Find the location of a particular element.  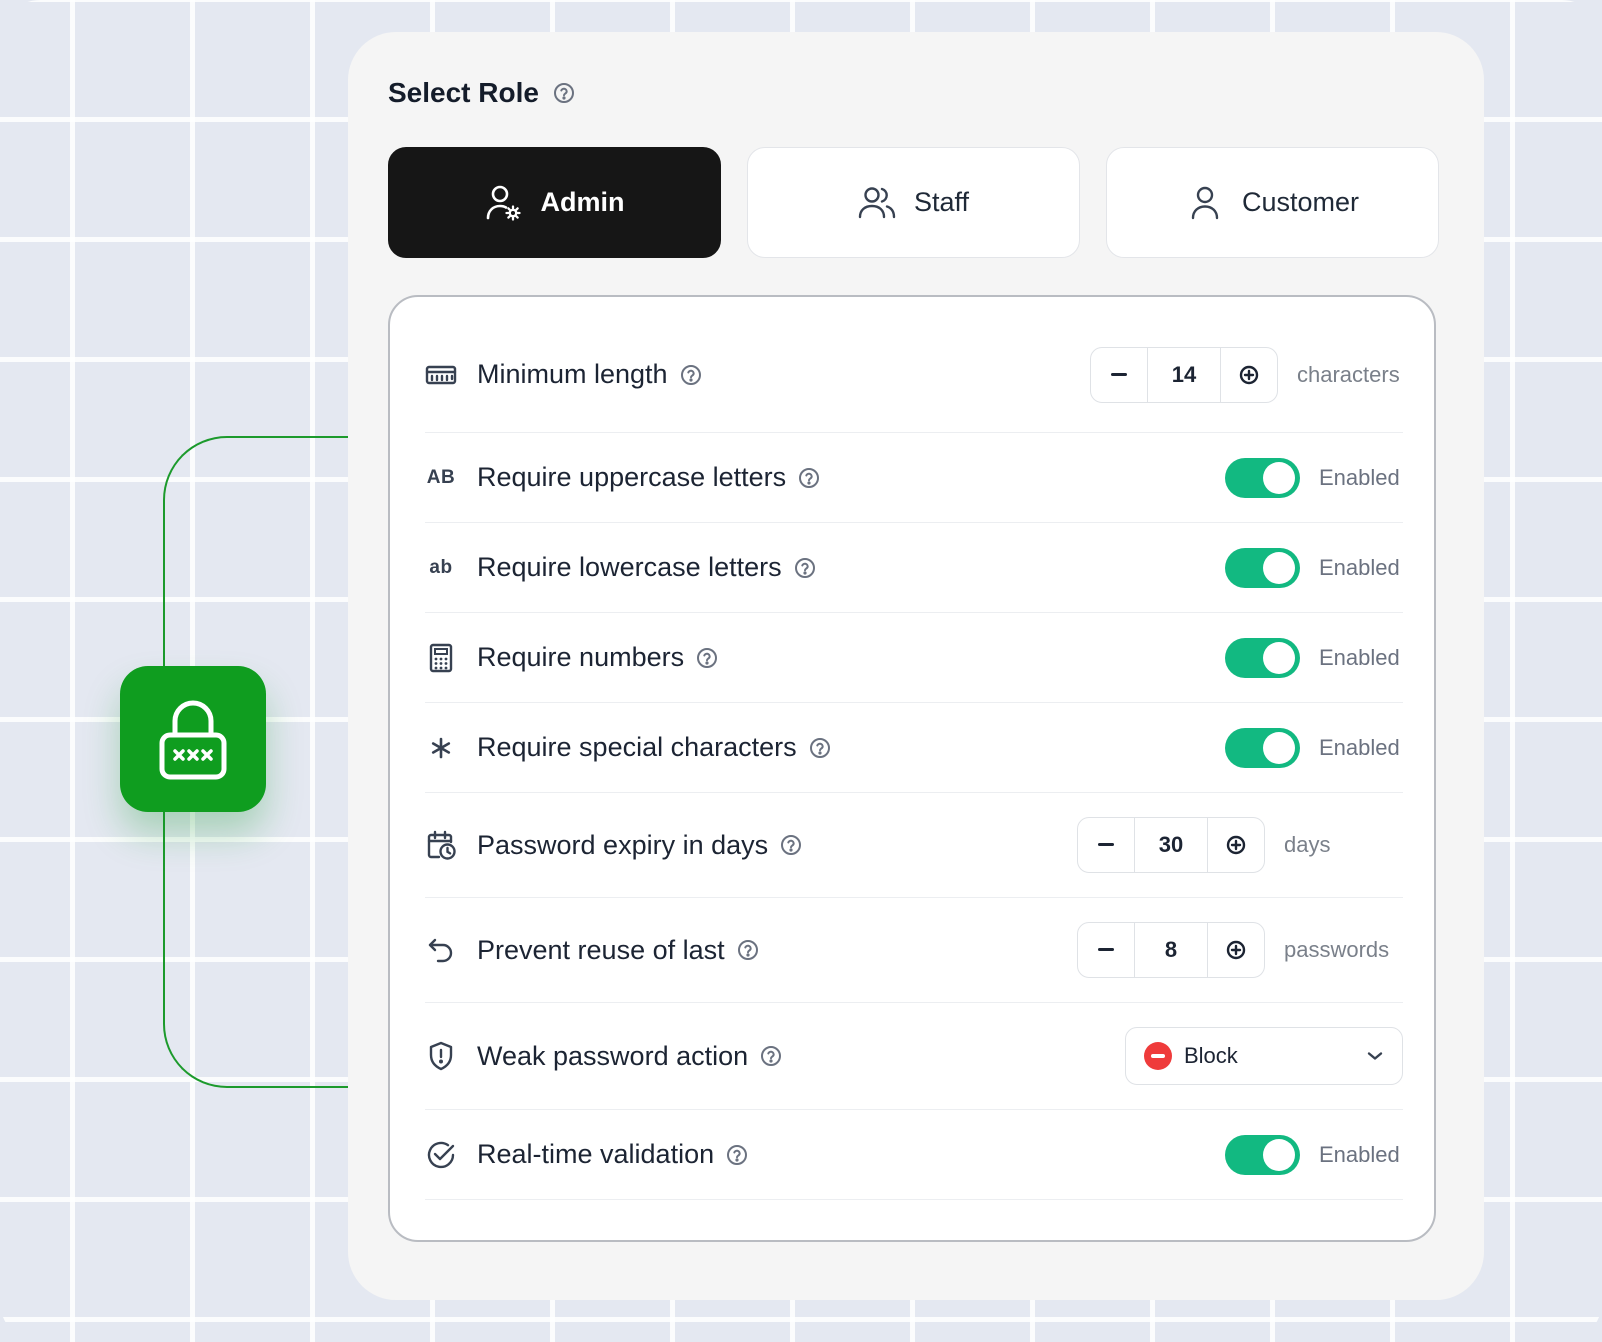

weak-action-select: Block is located at coordinates (1264, 1056).